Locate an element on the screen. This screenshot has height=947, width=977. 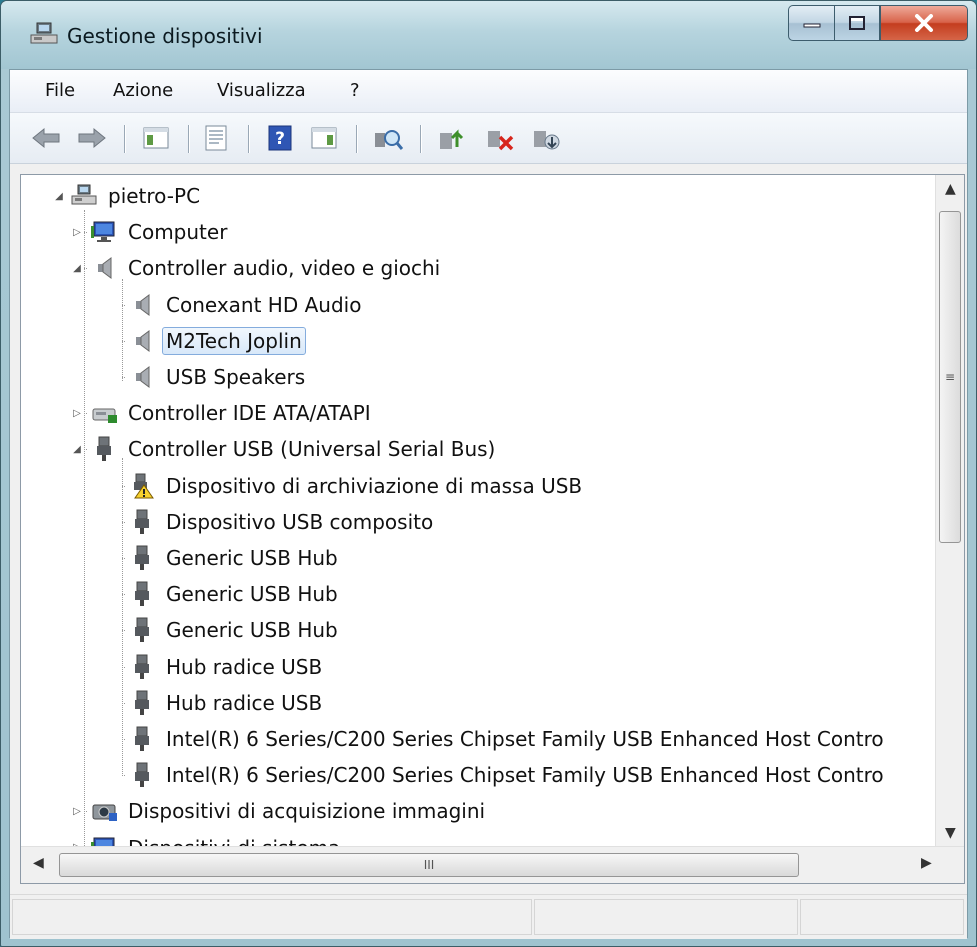
close-button is located at coordinates (924, 23).